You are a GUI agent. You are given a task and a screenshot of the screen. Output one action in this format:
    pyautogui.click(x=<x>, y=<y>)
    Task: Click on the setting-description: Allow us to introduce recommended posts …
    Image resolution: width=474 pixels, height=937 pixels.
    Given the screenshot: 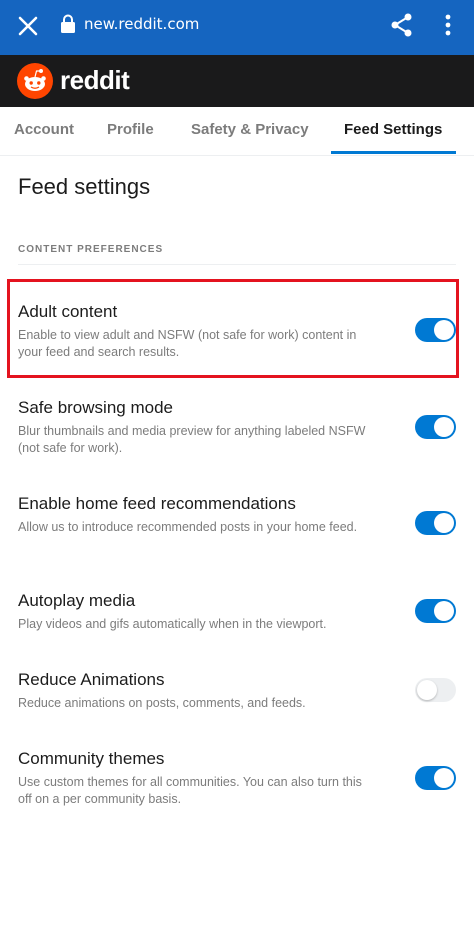 What is the action you would take?
    pyautogui.click(x=188, y=527)
    